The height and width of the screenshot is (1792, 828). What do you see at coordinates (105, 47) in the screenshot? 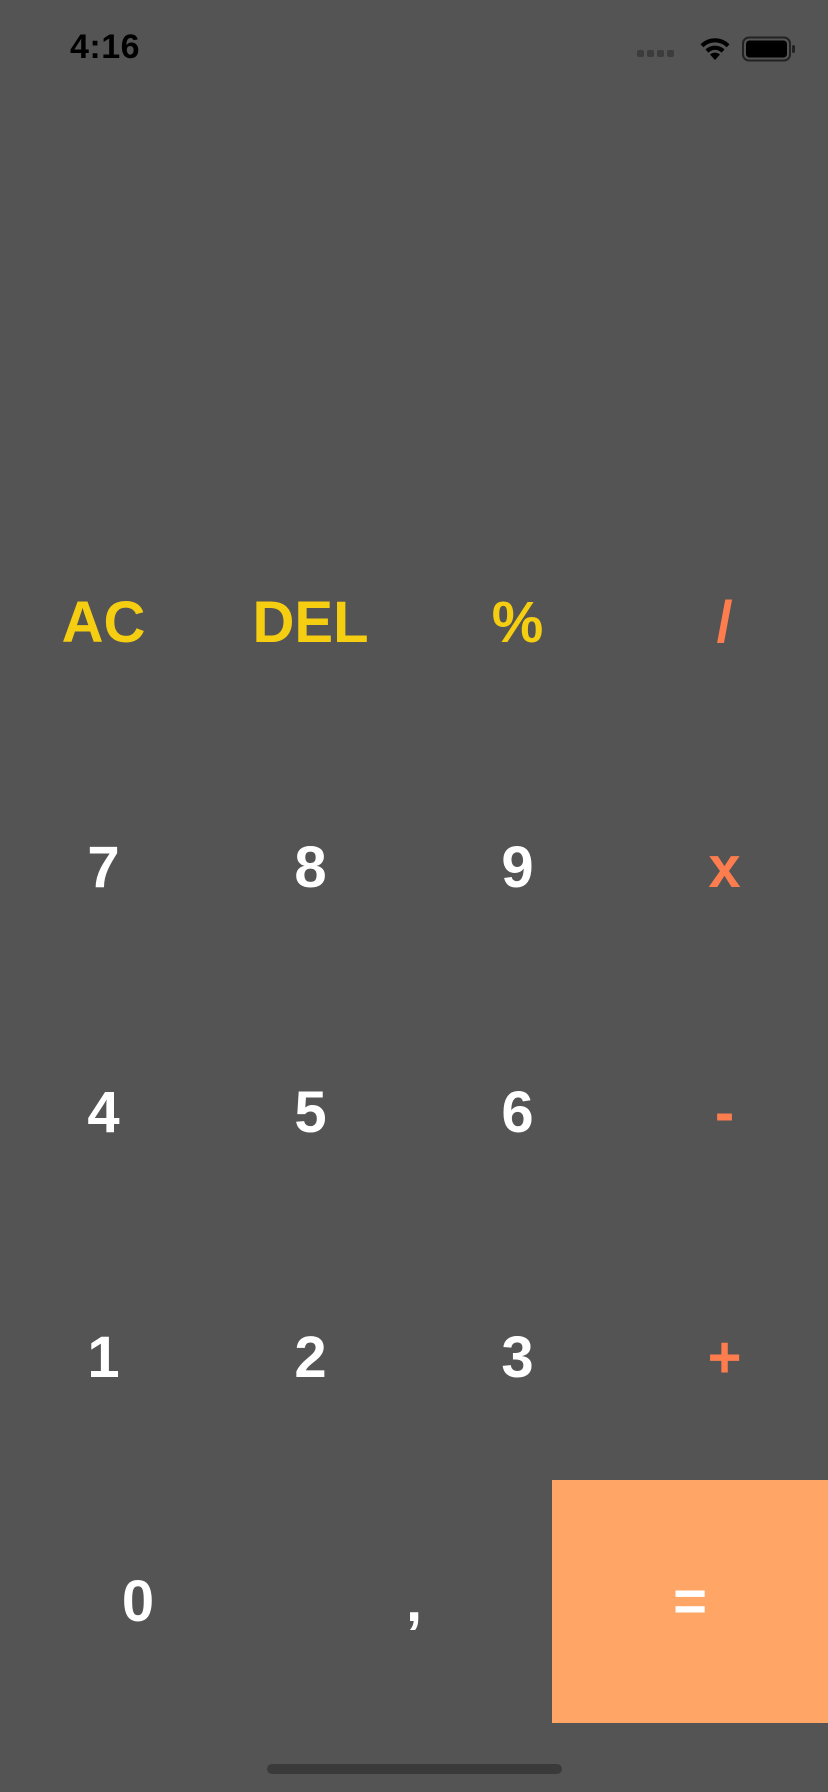
I see `status-time: 4:16` at bounding box center [105, 47].